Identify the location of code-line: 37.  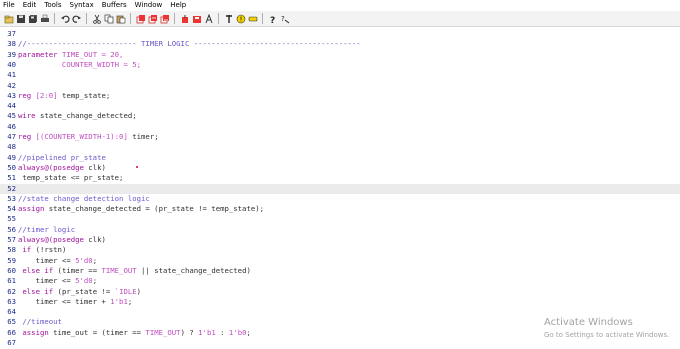
(340, 34).